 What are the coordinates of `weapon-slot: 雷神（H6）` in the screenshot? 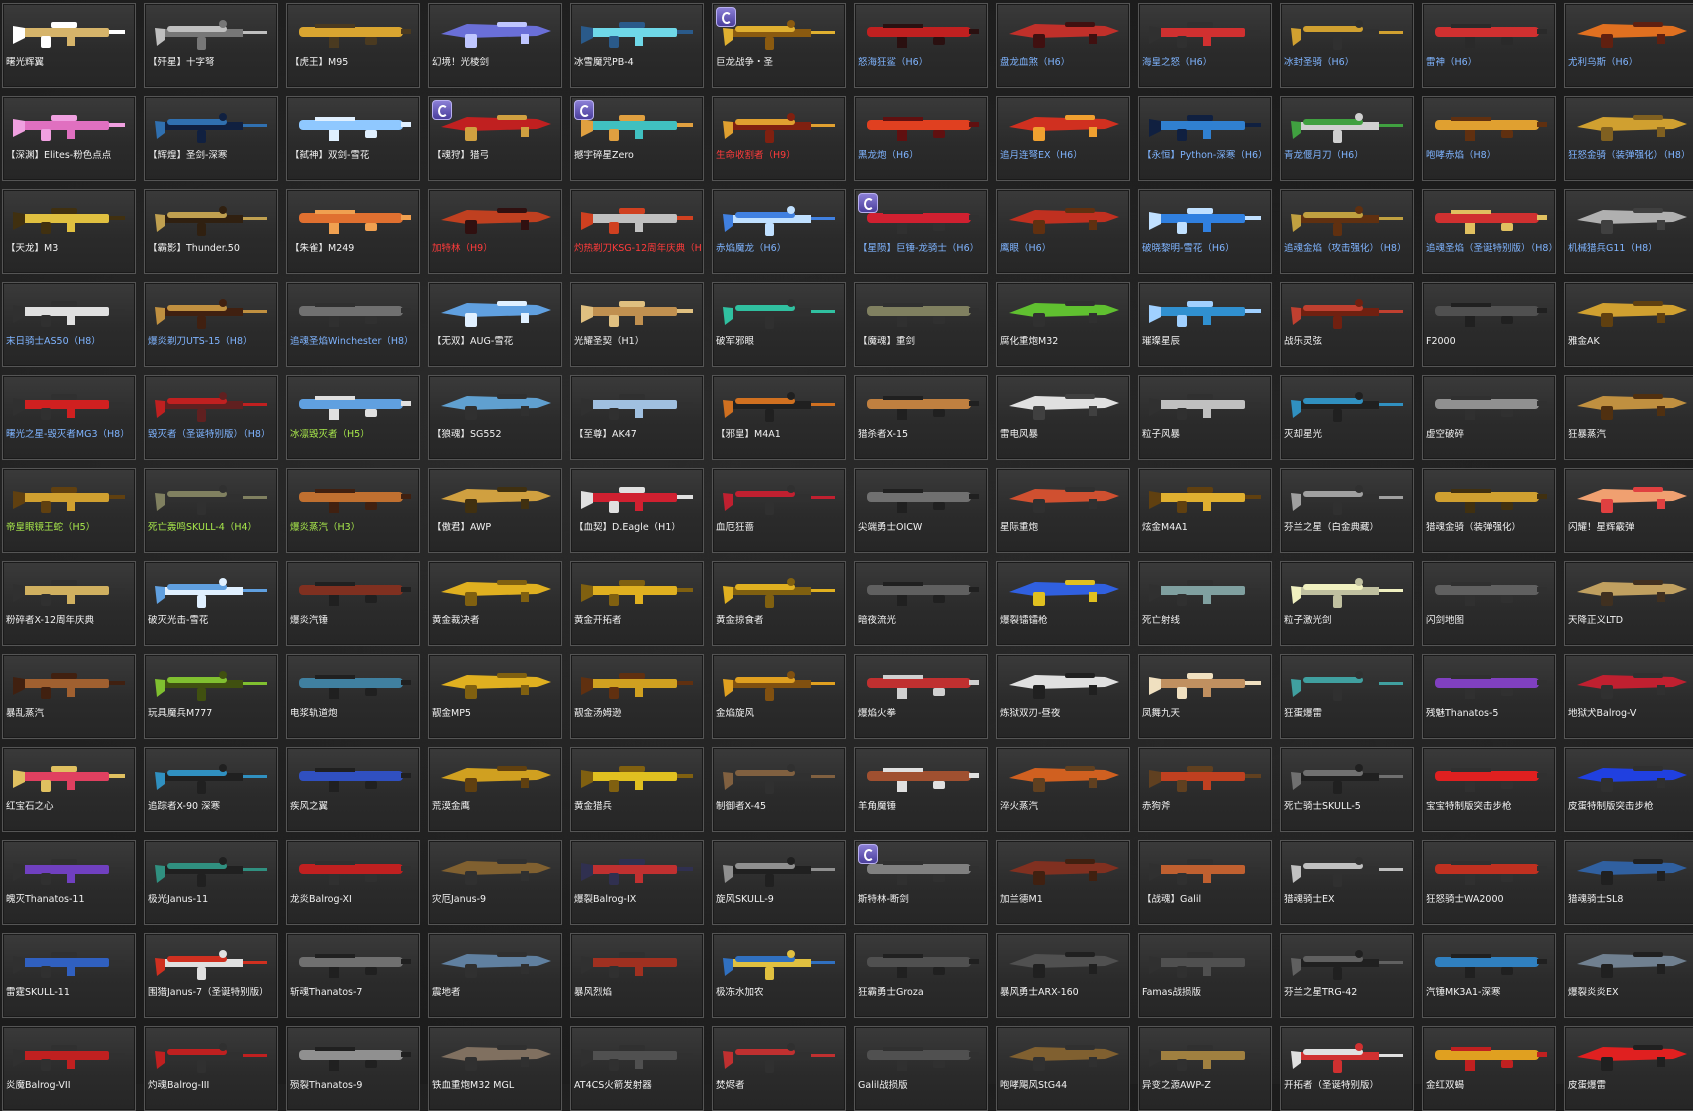 It's located at (1489, 45).